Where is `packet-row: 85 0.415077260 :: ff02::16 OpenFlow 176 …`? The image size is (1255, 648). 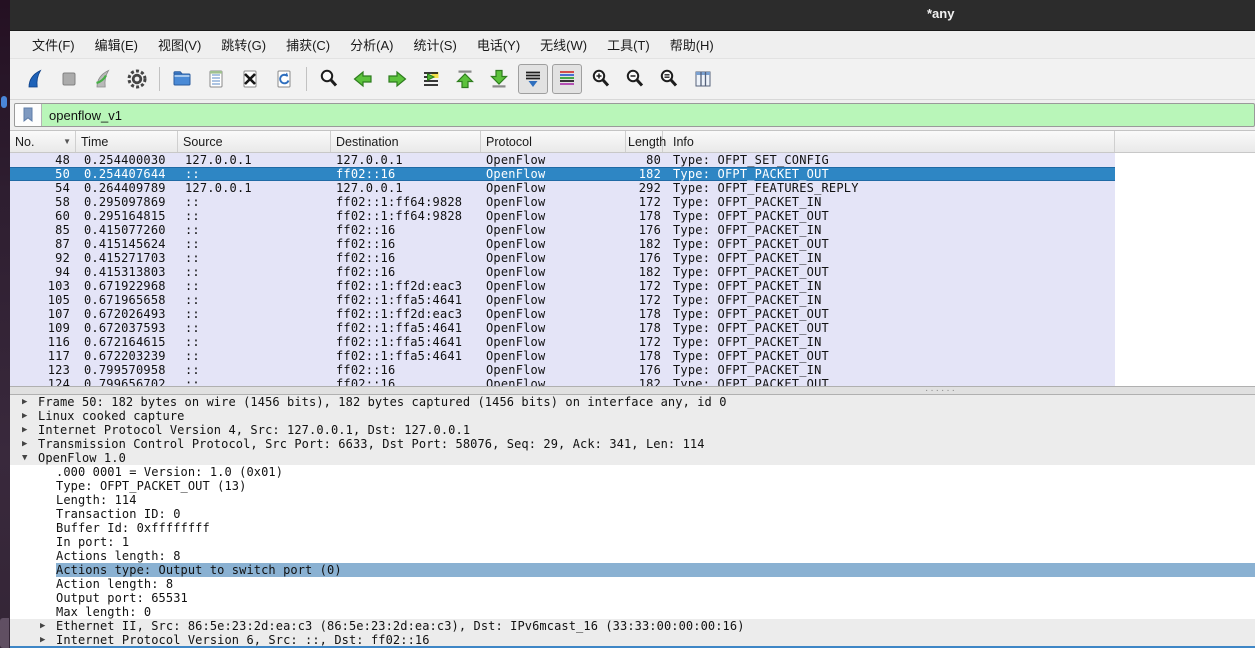 packet-row: 85 0.415077260 :: ff02::16 OpenFlow 176 … is located at coordinates (562, 230).